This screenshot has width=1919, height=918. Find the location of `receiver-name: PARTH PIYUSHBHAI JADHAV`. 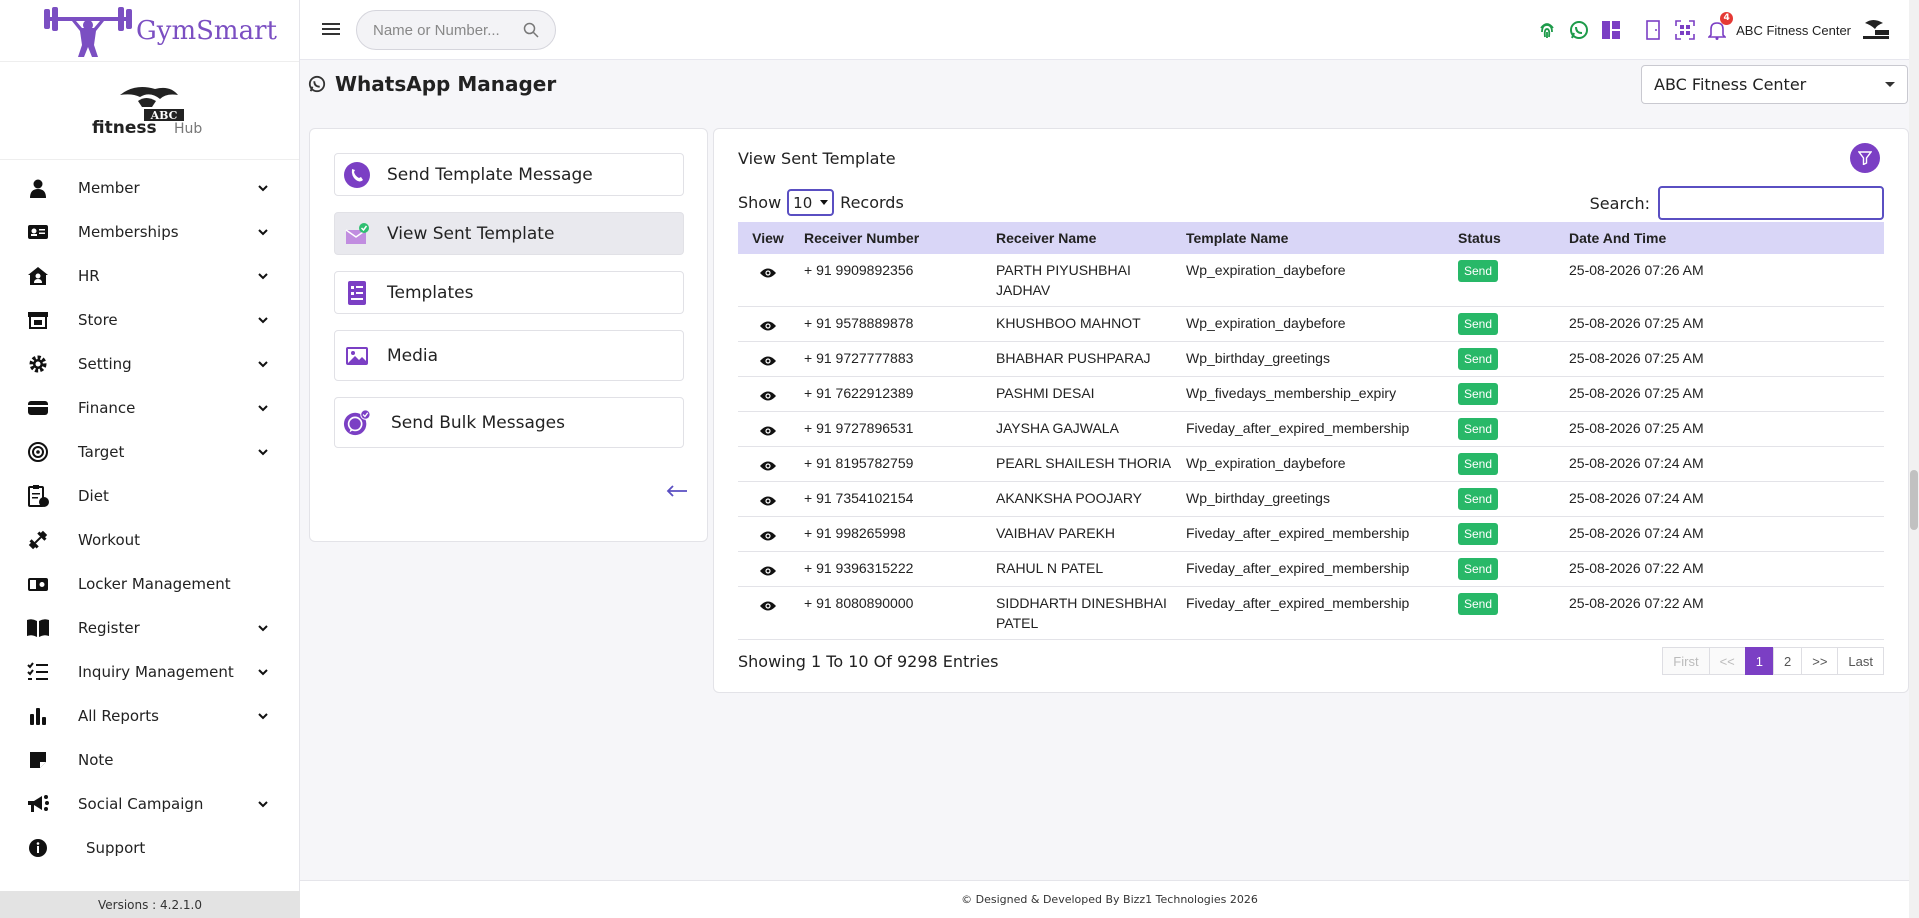

receiver-name: PARTH PIYUSHBHAI JADHAV is located at coordinates (1085, 280).